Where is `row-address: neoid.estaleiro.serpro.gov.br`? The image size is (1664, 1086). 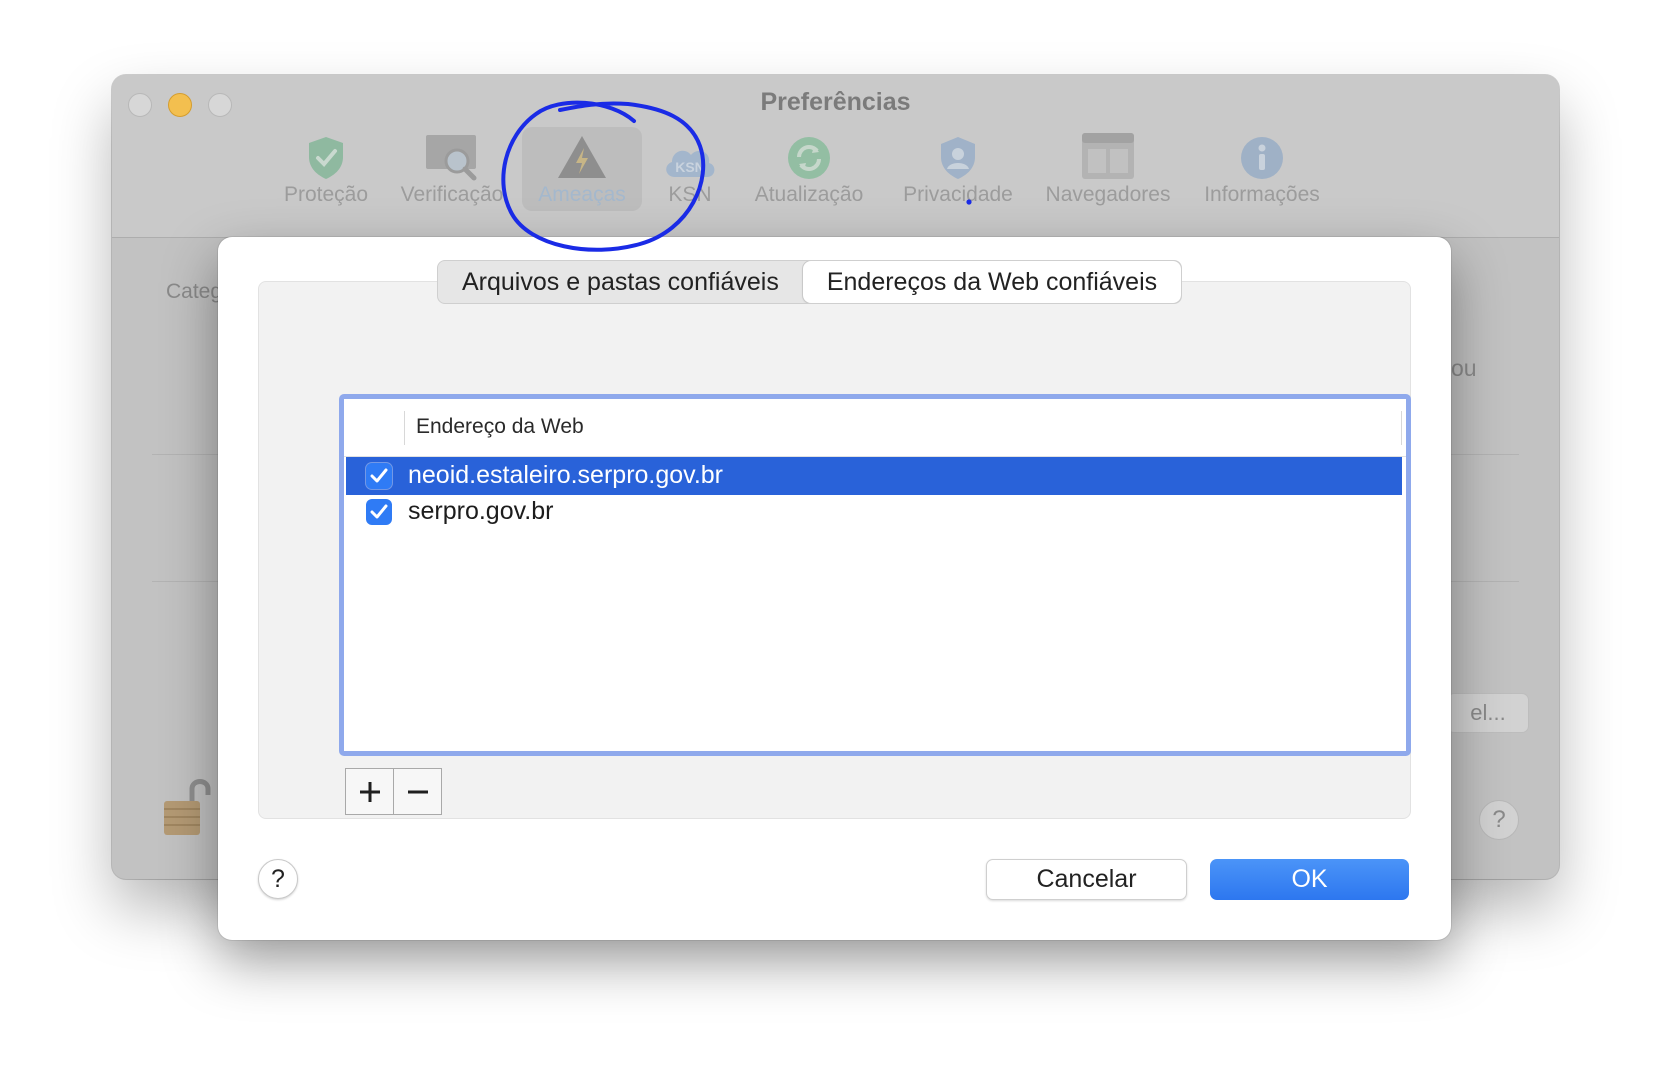
row-address: neoid.estaleiro.serpro.gov.br is located at coordinates (565, 475).